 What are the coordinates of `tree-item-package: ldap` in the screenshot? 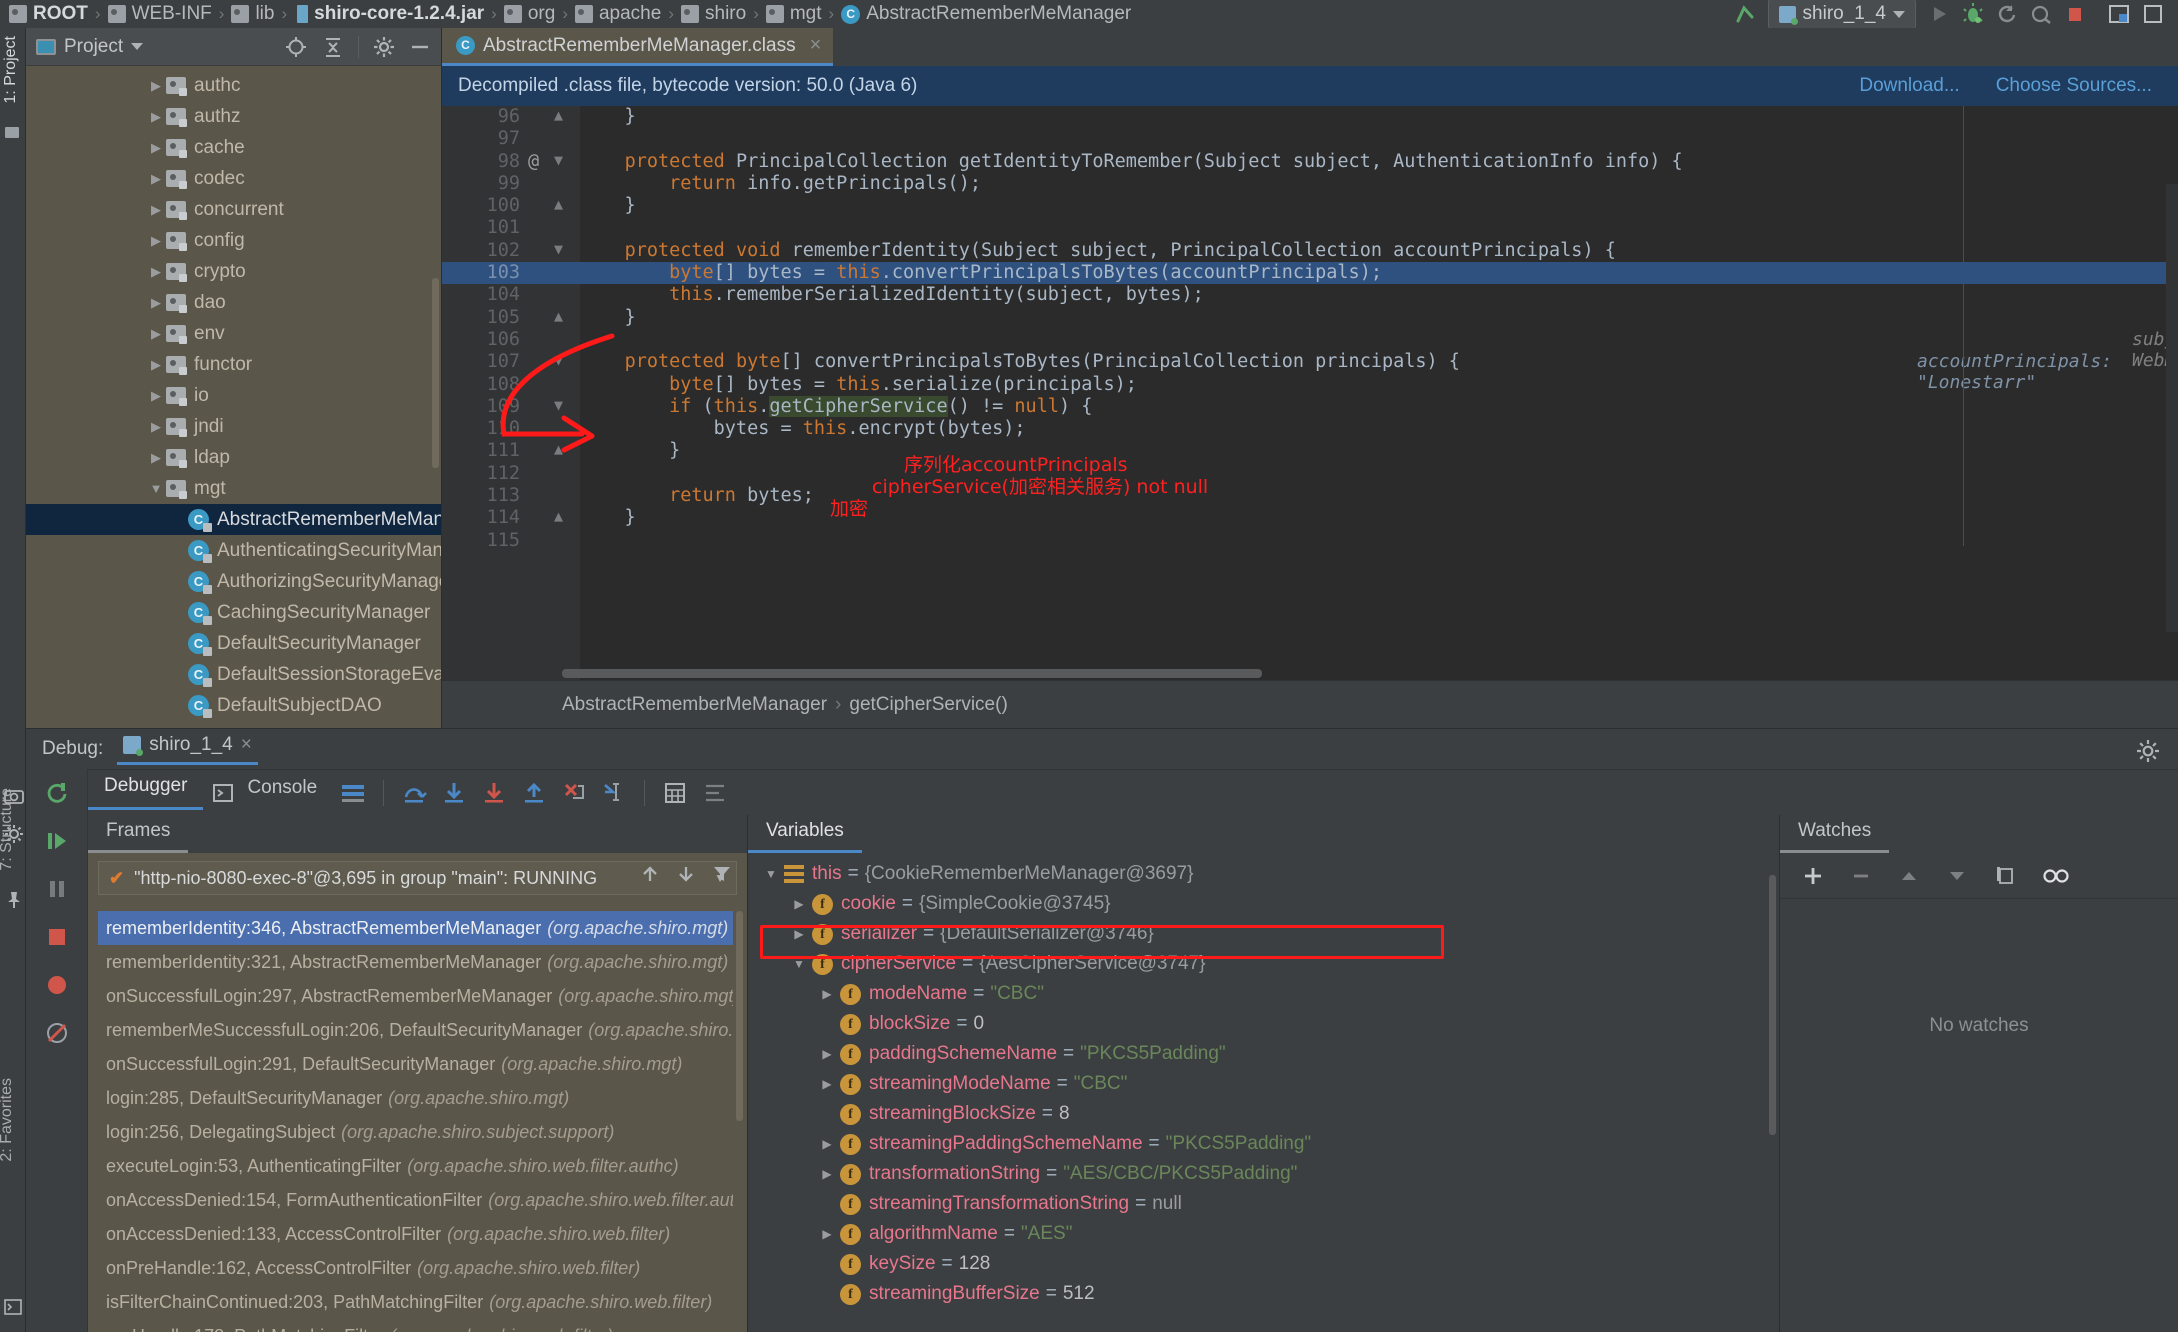 It's located at (233, 457).